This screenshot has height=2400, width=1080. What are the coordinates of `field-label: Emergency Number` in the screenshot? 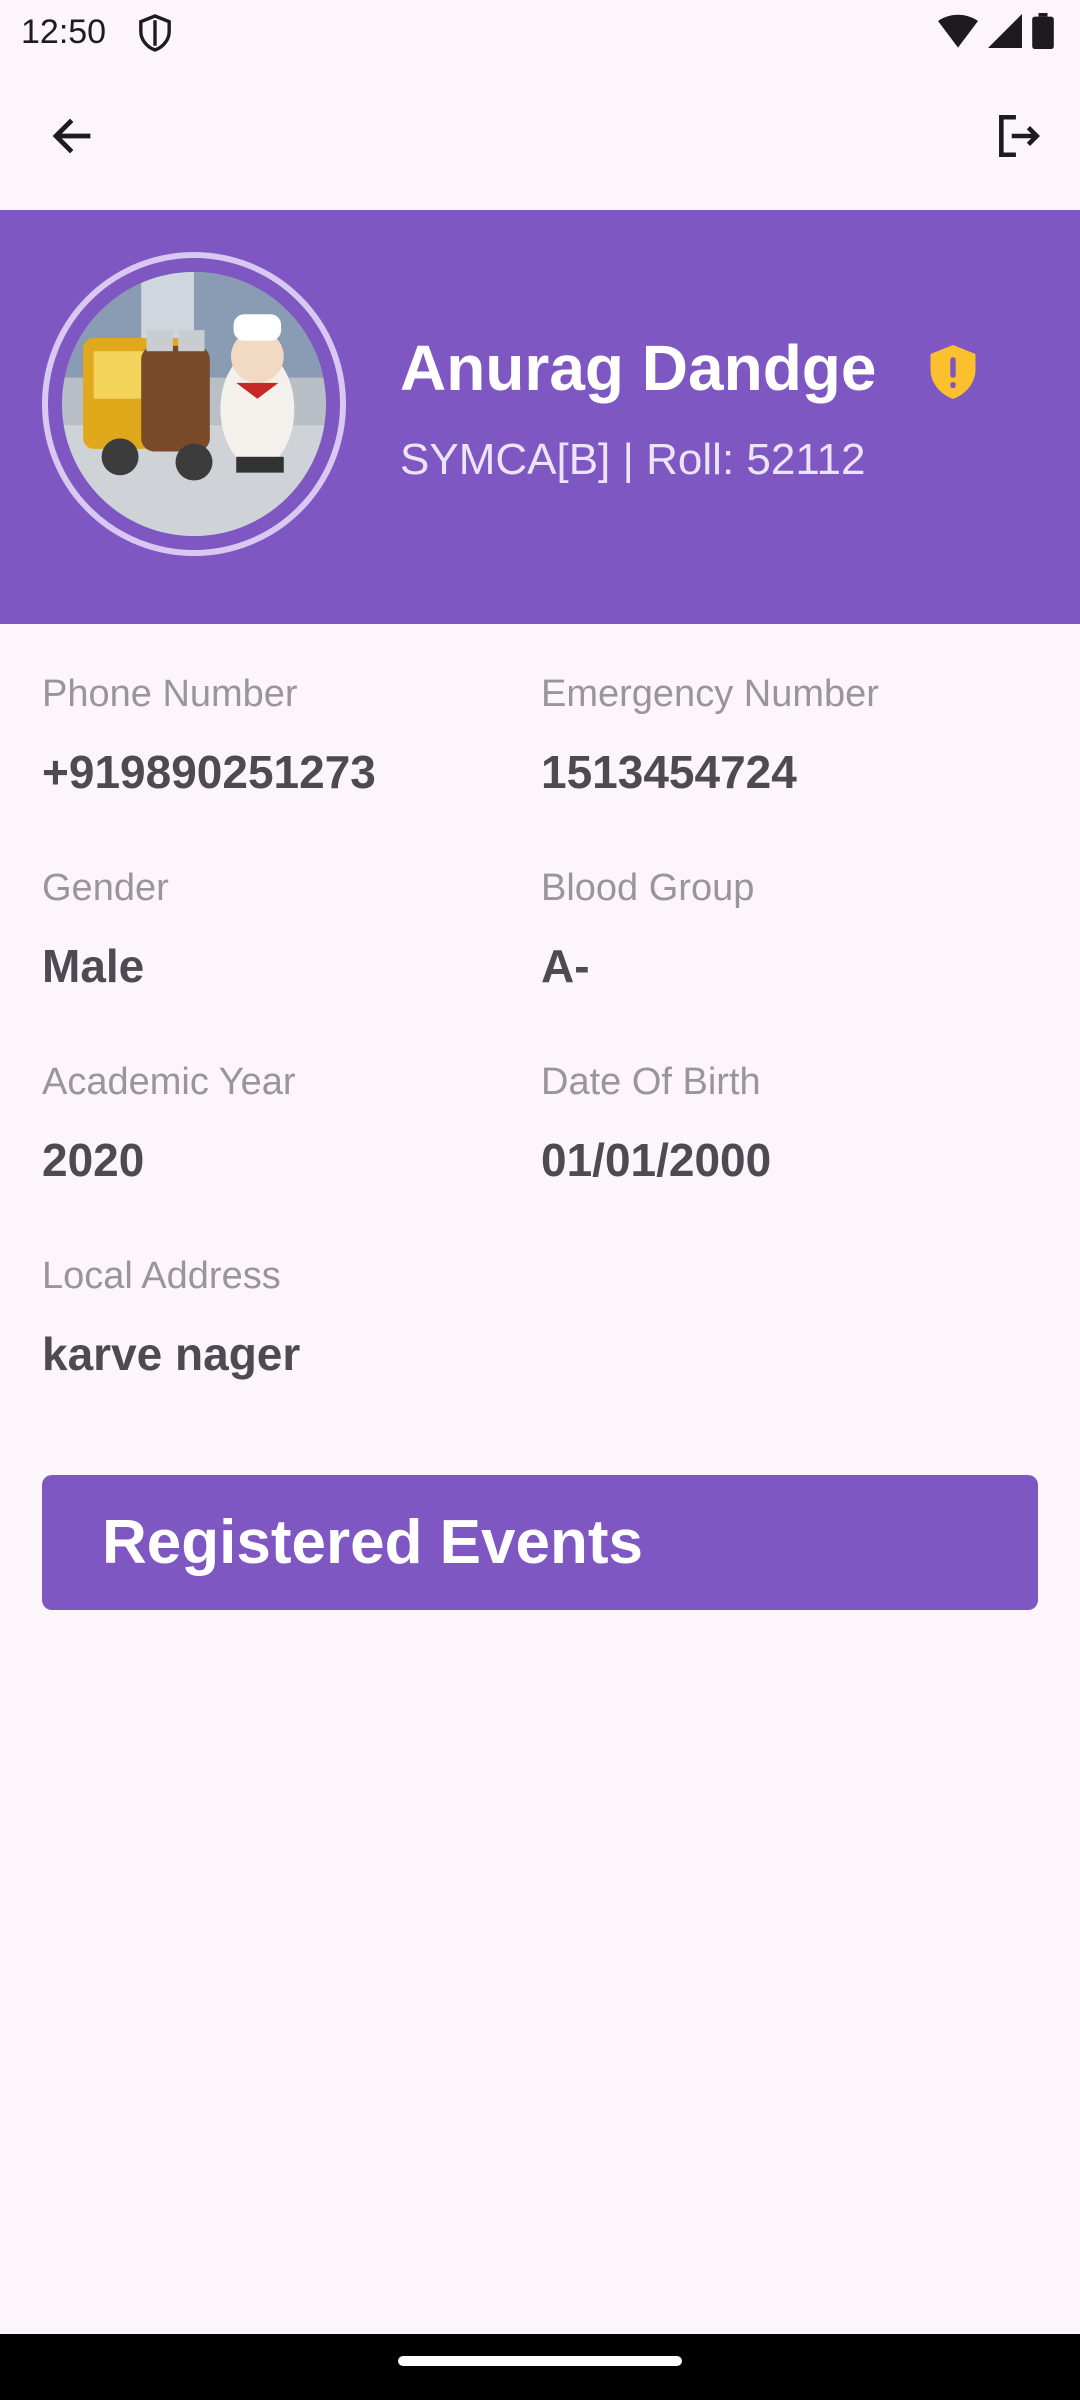 It's located at (710, 694).